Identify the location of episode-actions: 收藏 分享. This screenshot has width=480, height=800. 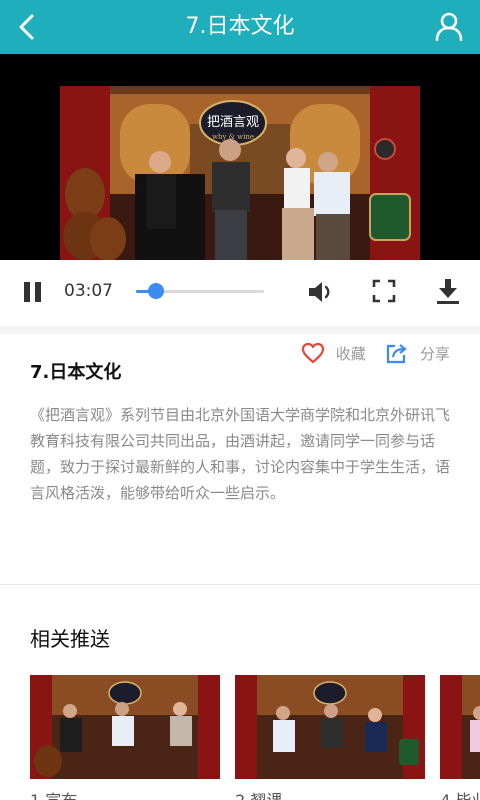
(368, 355).